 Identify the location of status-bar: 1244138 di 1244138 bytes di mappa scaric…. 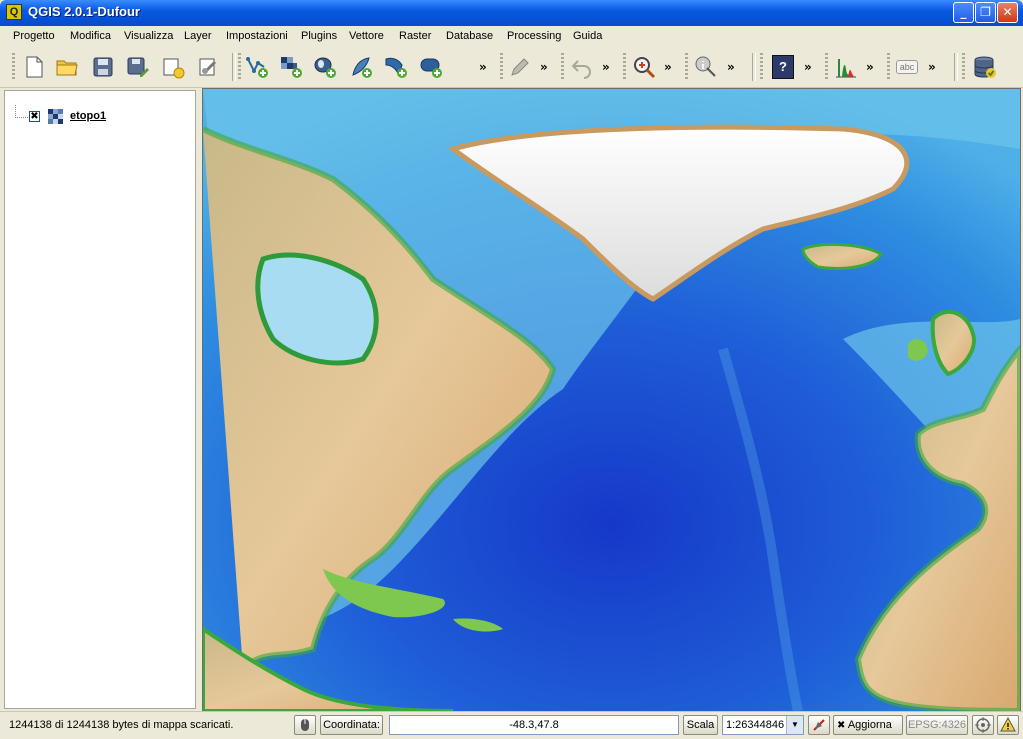
(511, 725).